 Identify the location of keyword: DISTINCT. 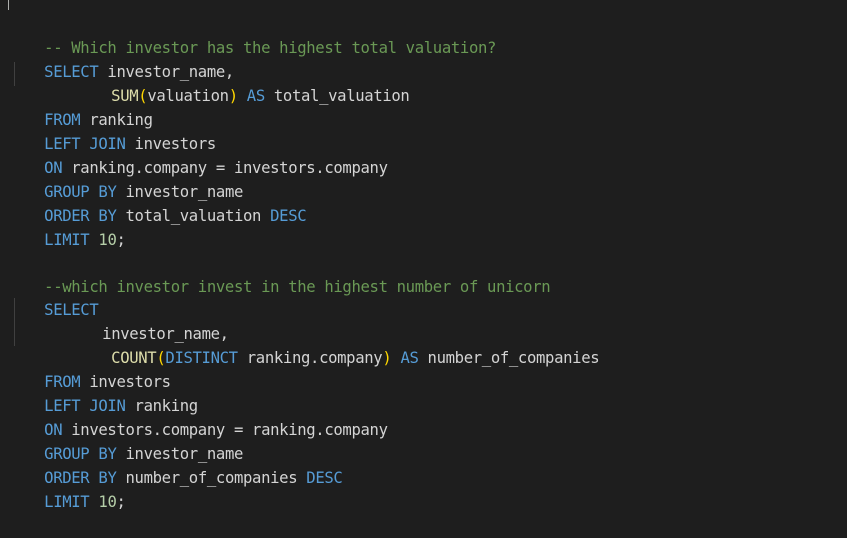
(201, 358).